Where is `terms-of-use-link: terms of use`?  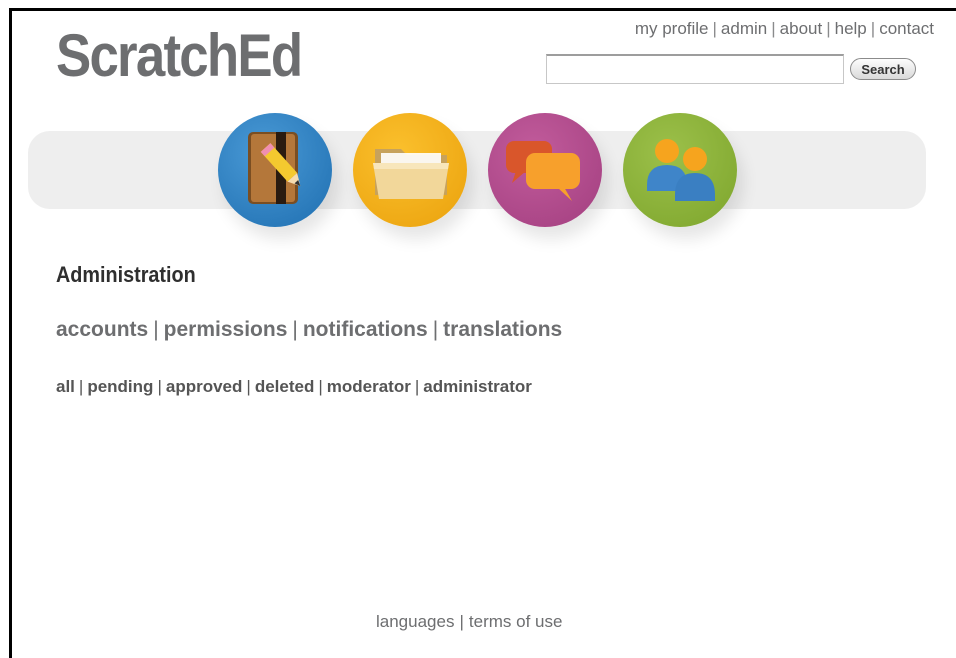
terms-of-use-link: terms of use is located at coordinates (516, 621).